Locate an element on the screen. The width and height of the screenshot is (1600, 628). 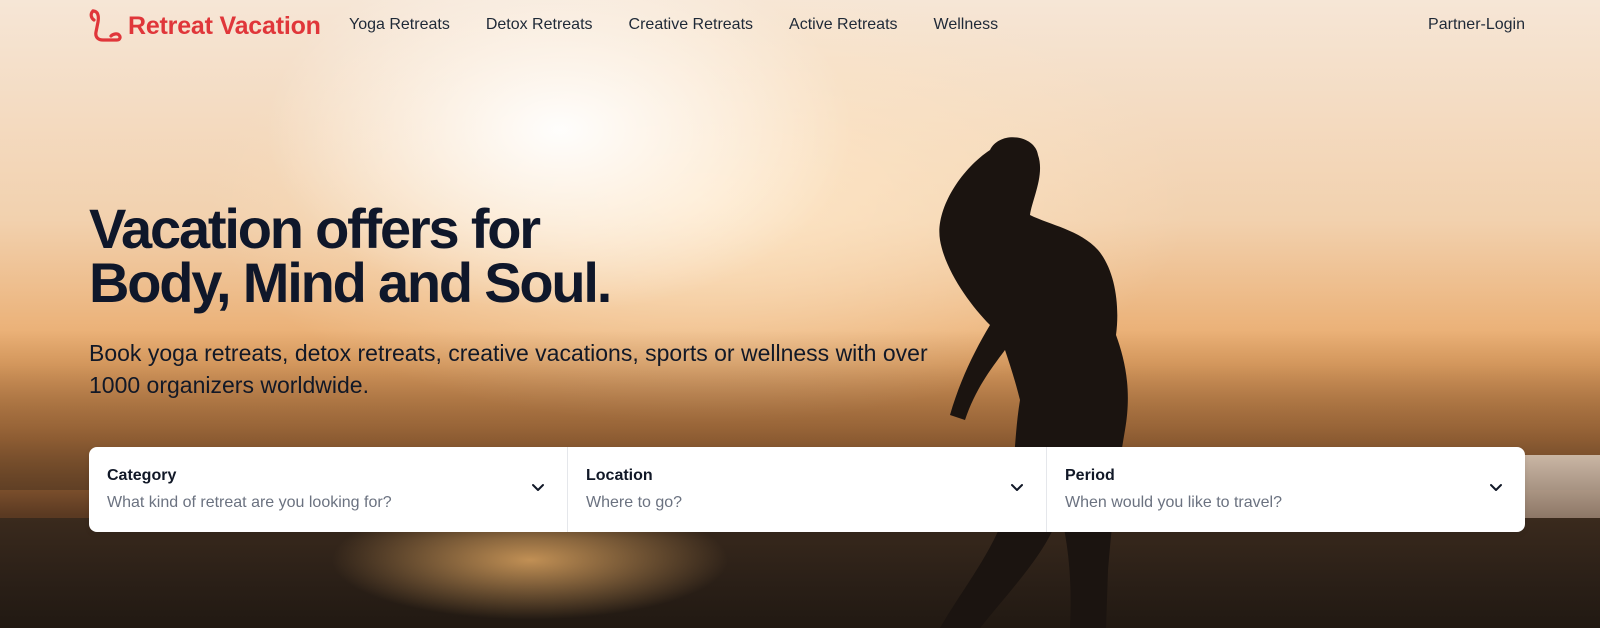
brand-logo: Retreat Vacation is located at coordinates (205, 26).